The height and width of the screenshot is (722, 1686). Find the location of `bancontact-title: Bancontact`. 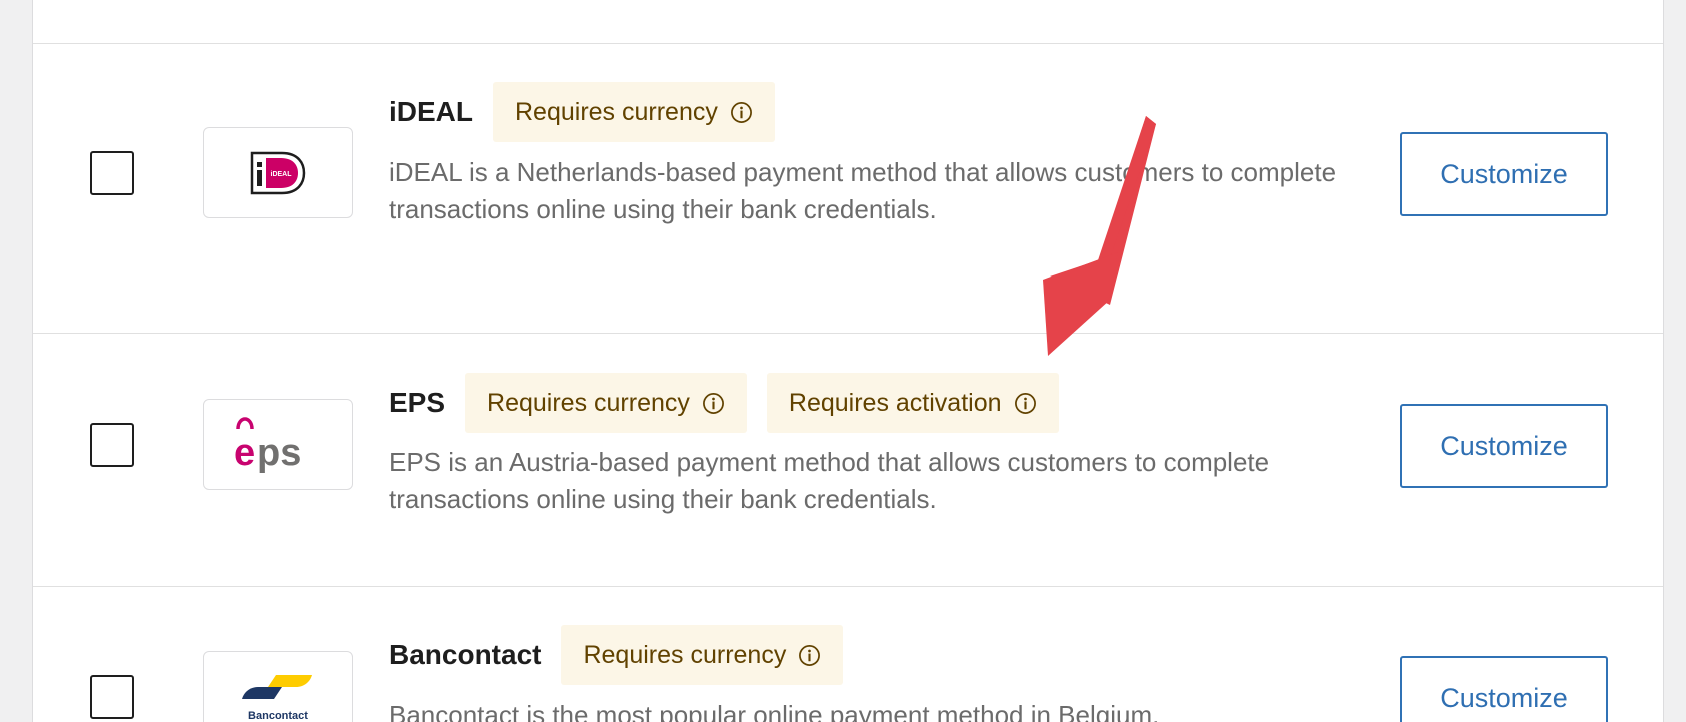

bancontact-title: Bancontact is located at coordinates (465, 654).